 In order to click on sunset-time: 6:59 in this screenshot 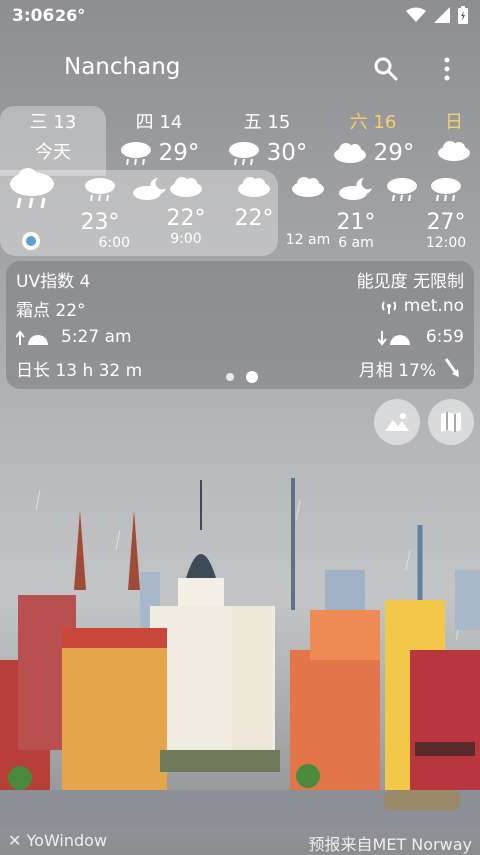, I will do `click(444, 337)`.